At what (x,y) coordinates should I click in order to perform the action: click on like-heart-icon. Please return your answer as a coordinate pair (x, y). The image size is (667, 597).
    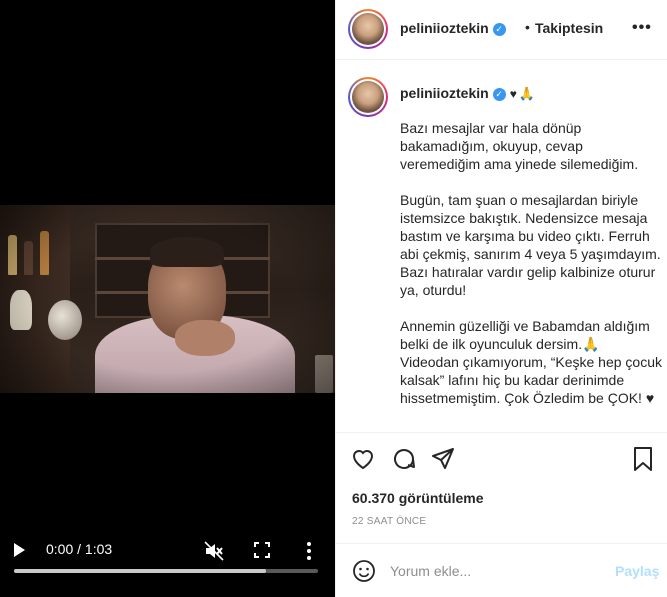
    Looking at the image, I should click on (363, 459).